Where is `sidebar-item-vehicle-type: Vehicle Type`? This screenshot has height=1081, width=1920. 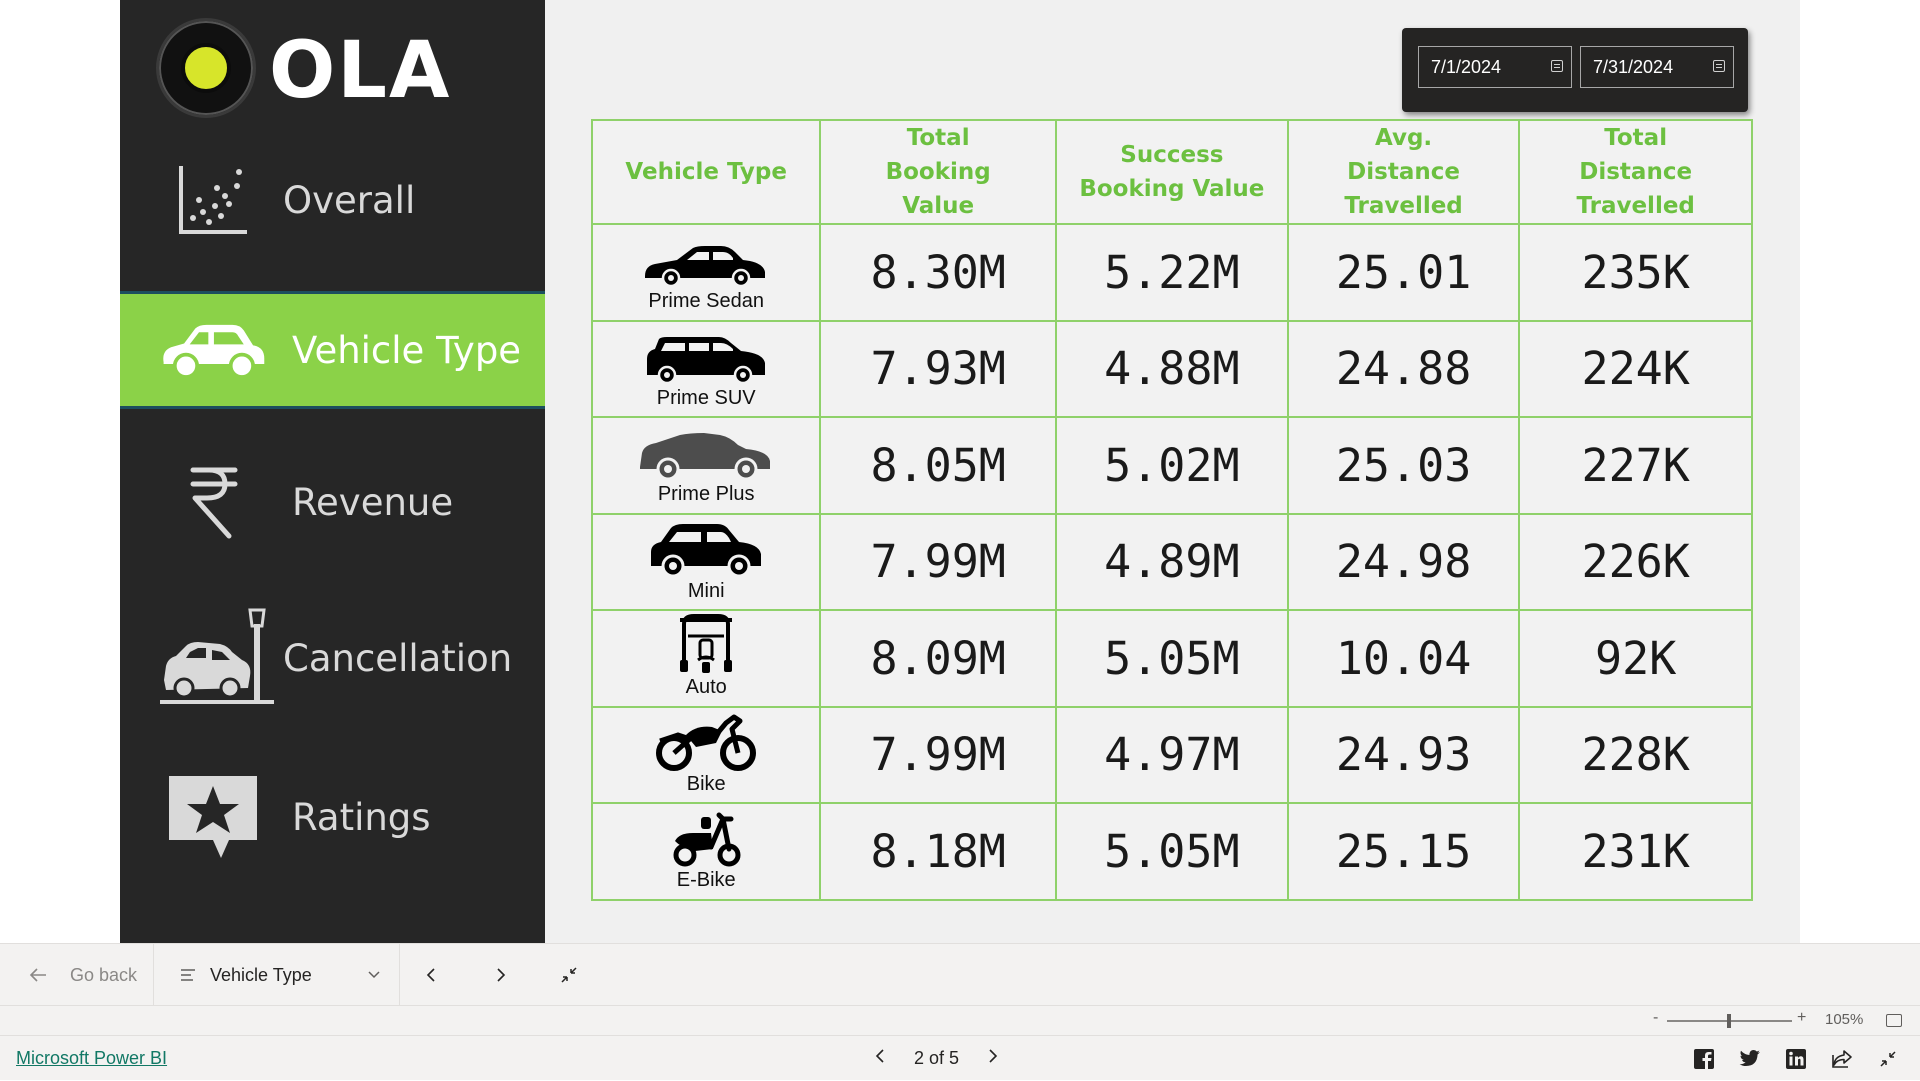 sidebar-item-vehicle-type: Vehicle Type is located at coordinates (332, 350).